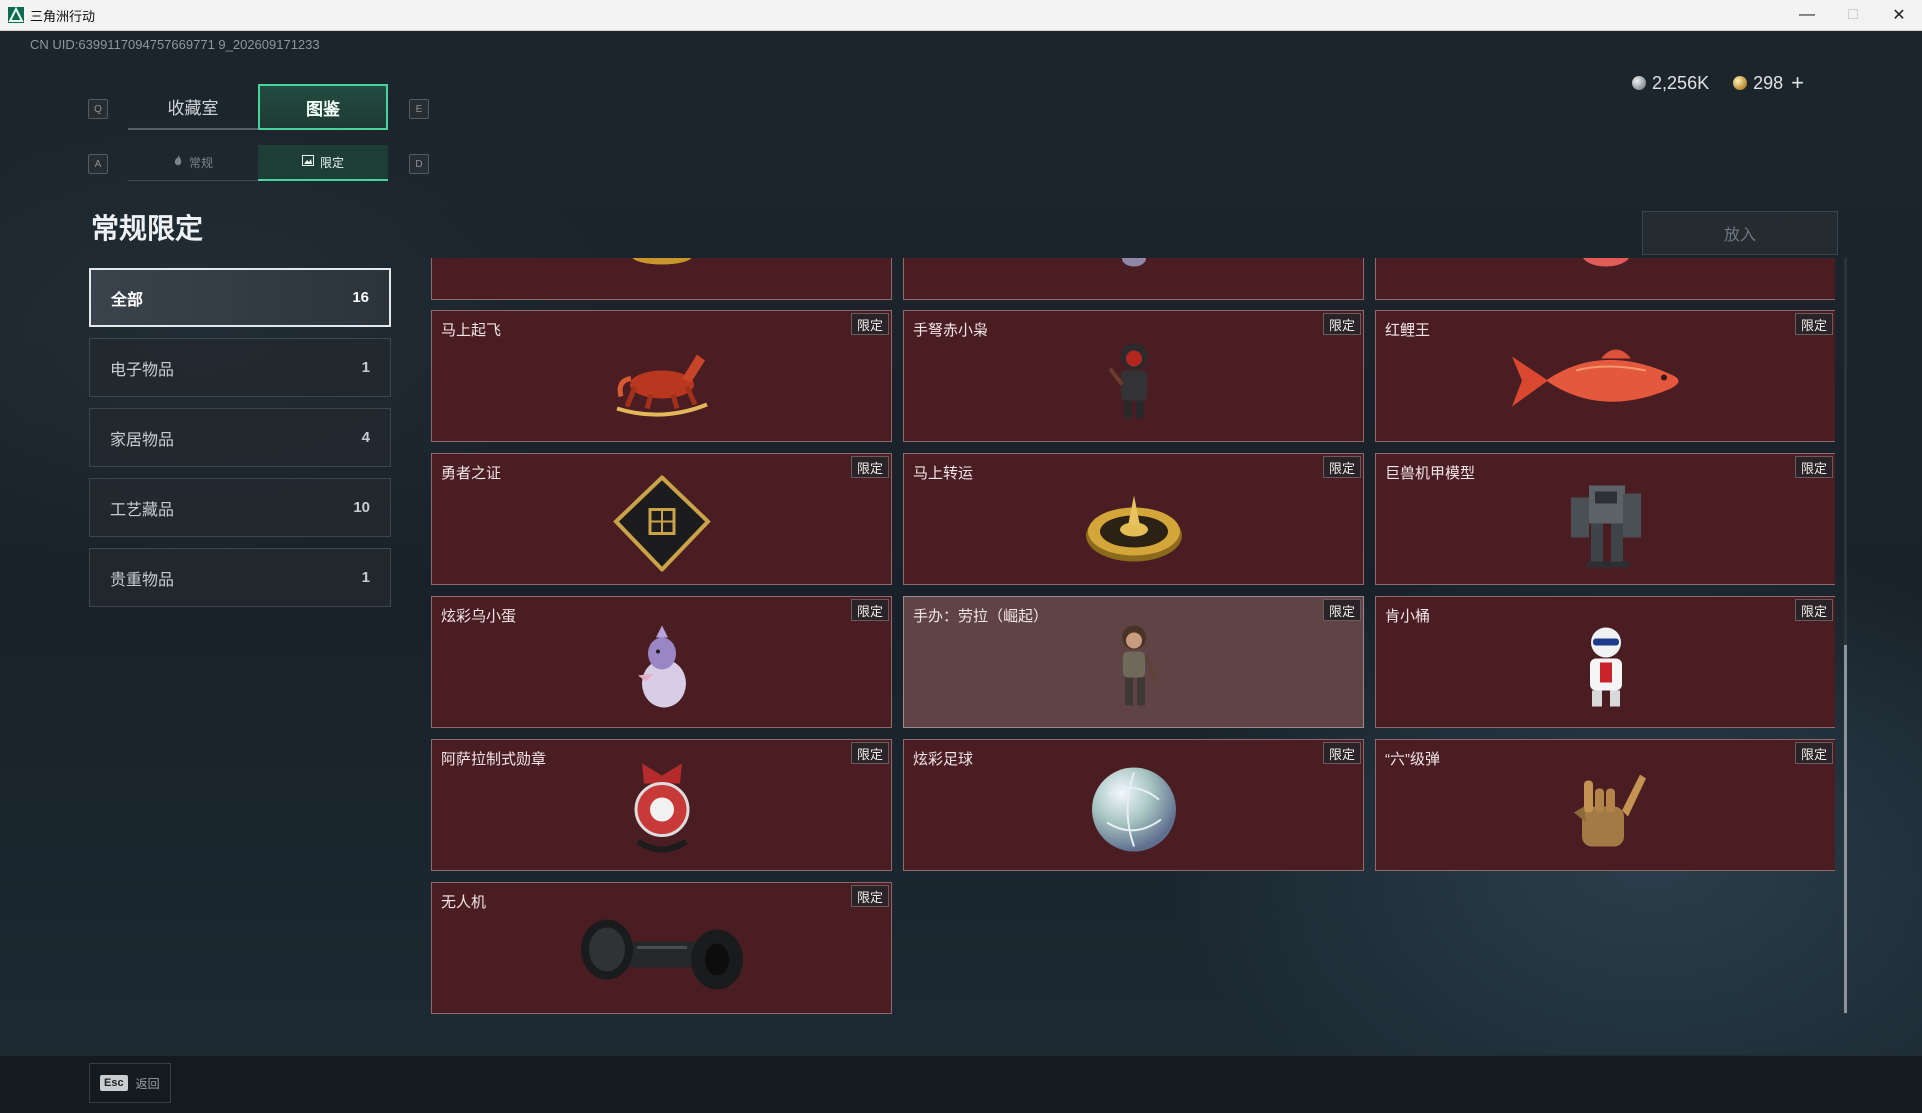 This screenshot has width=1922, height=1113. What do you see at coordinates (961, 1084) in the screenshot?
I see `footer-bar` at bounding box center [961, 1084].